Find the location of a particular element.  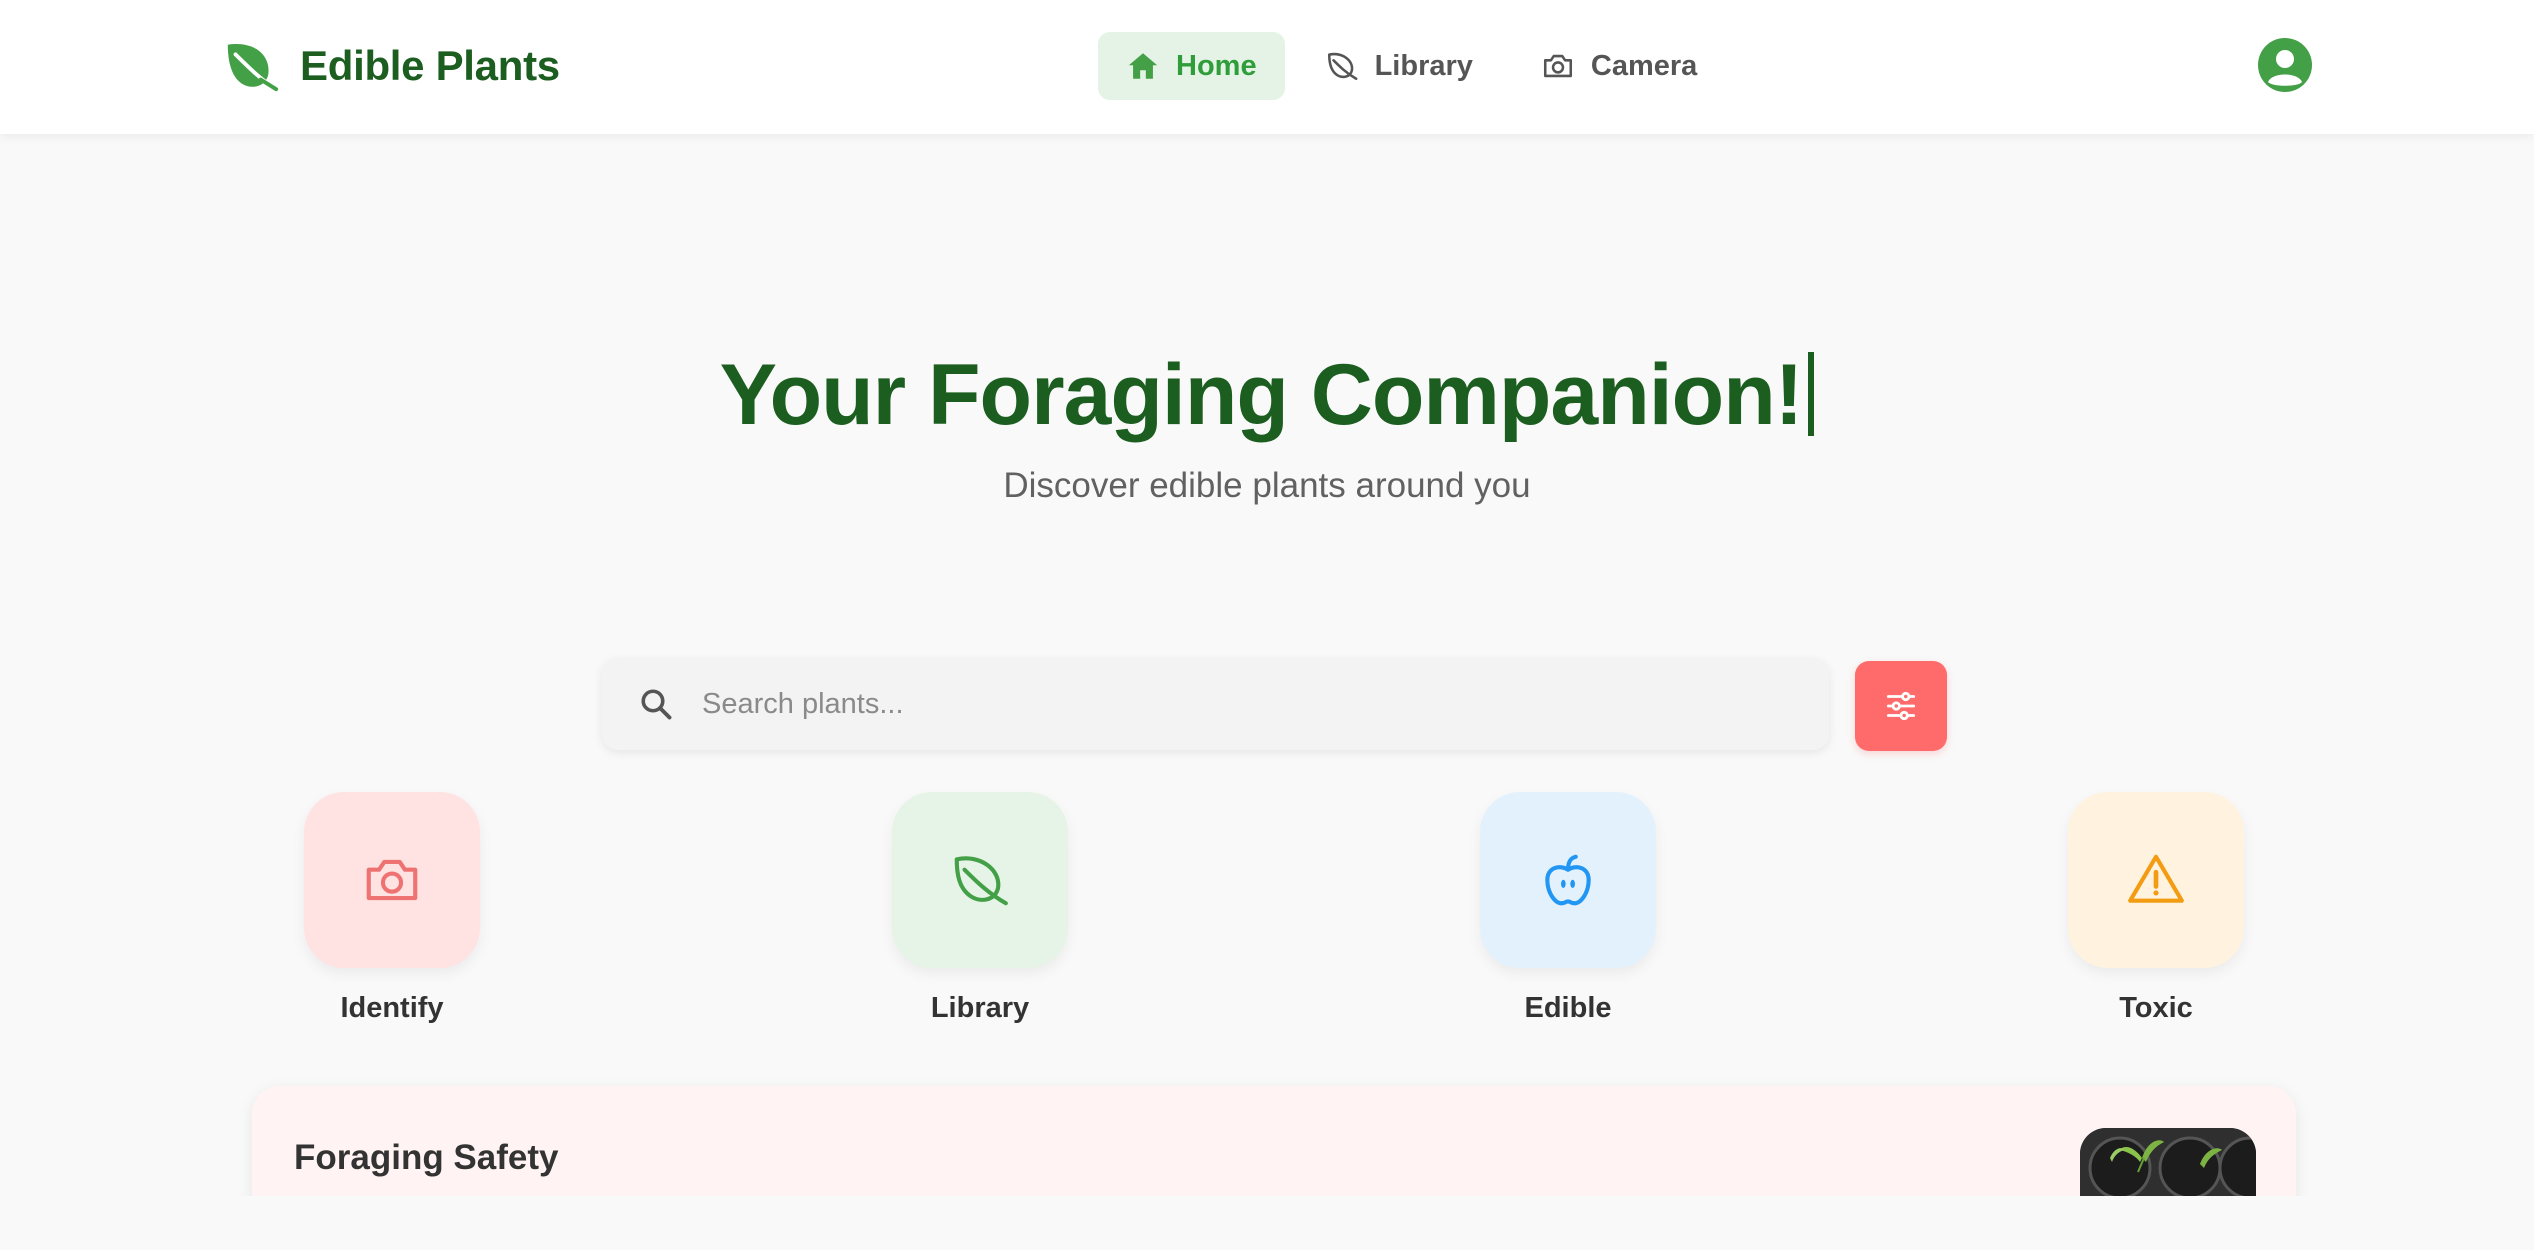

quick-action-library: Library is located at coordinates (980, 912).